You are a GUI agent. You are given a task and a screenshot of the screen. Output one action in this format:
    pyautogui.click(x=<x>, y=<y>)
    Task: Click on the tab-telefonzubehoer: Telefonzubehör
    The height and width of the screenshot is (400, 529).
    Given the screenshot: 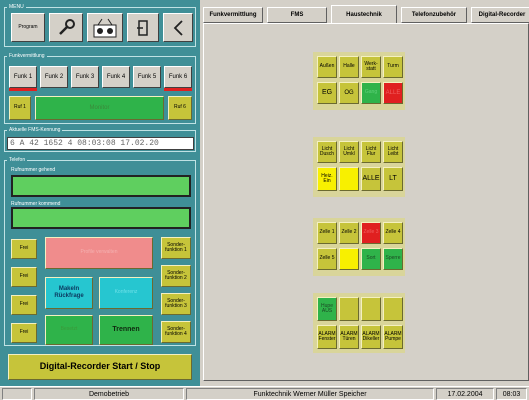 What is the action you would take?
    pyautogui.click(x=434, y=15)
    